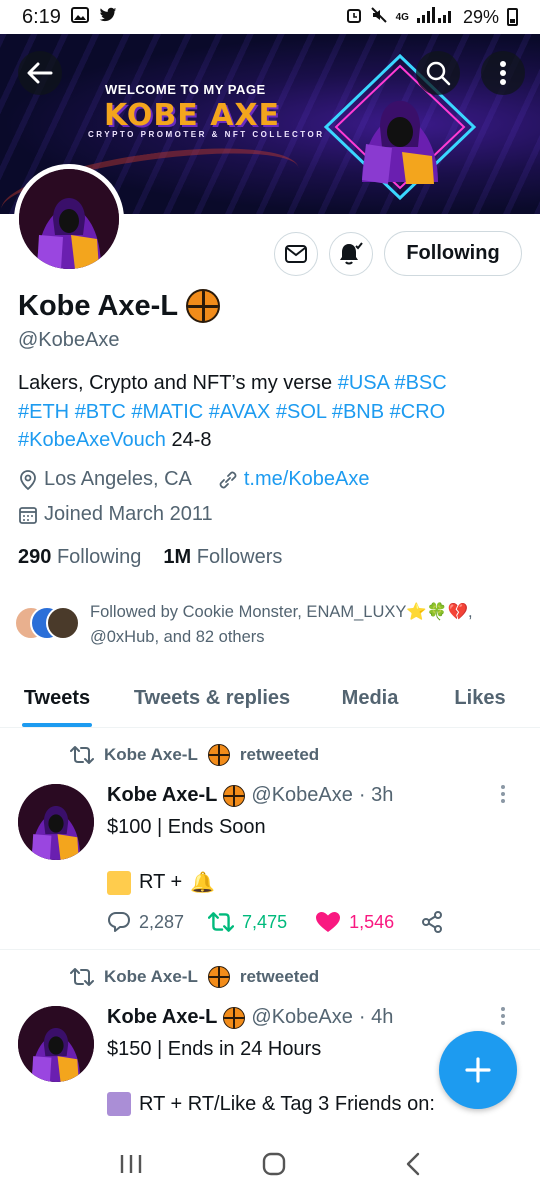 This screenshot has width=540, height=1200. What do you see at coordinates (478, 1070) in the screenshot?
I see `compose-tweet-button` at bounding box center [478, 1070].